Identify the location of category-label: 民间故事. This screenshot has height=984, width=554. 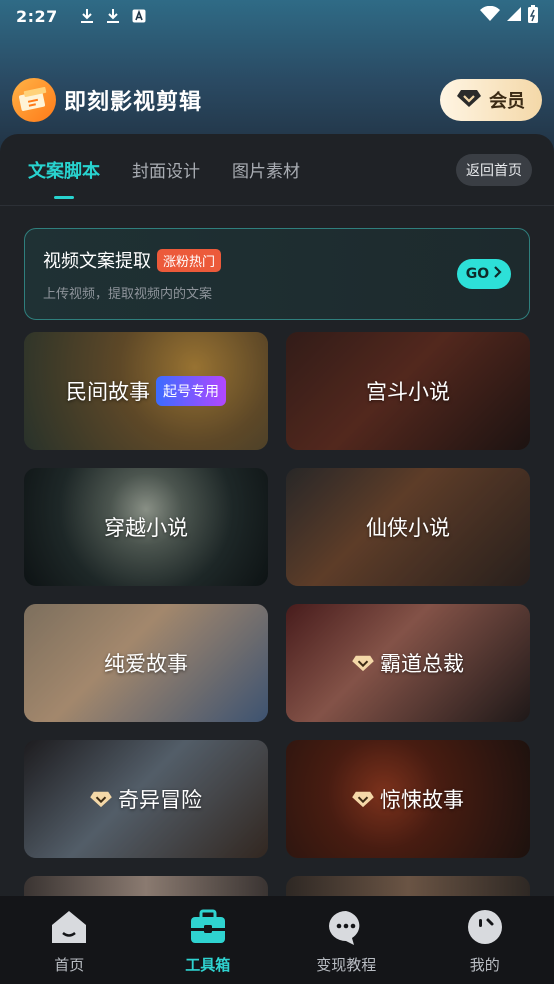
(108, 392).